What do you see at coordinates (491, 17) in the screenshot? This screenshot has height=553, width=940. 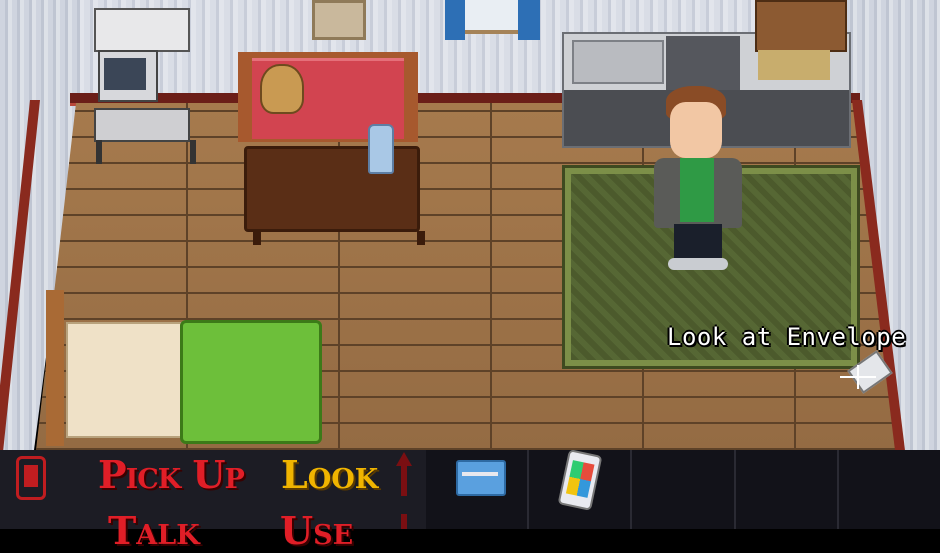 I see `window` at bounding box center [491, 17].